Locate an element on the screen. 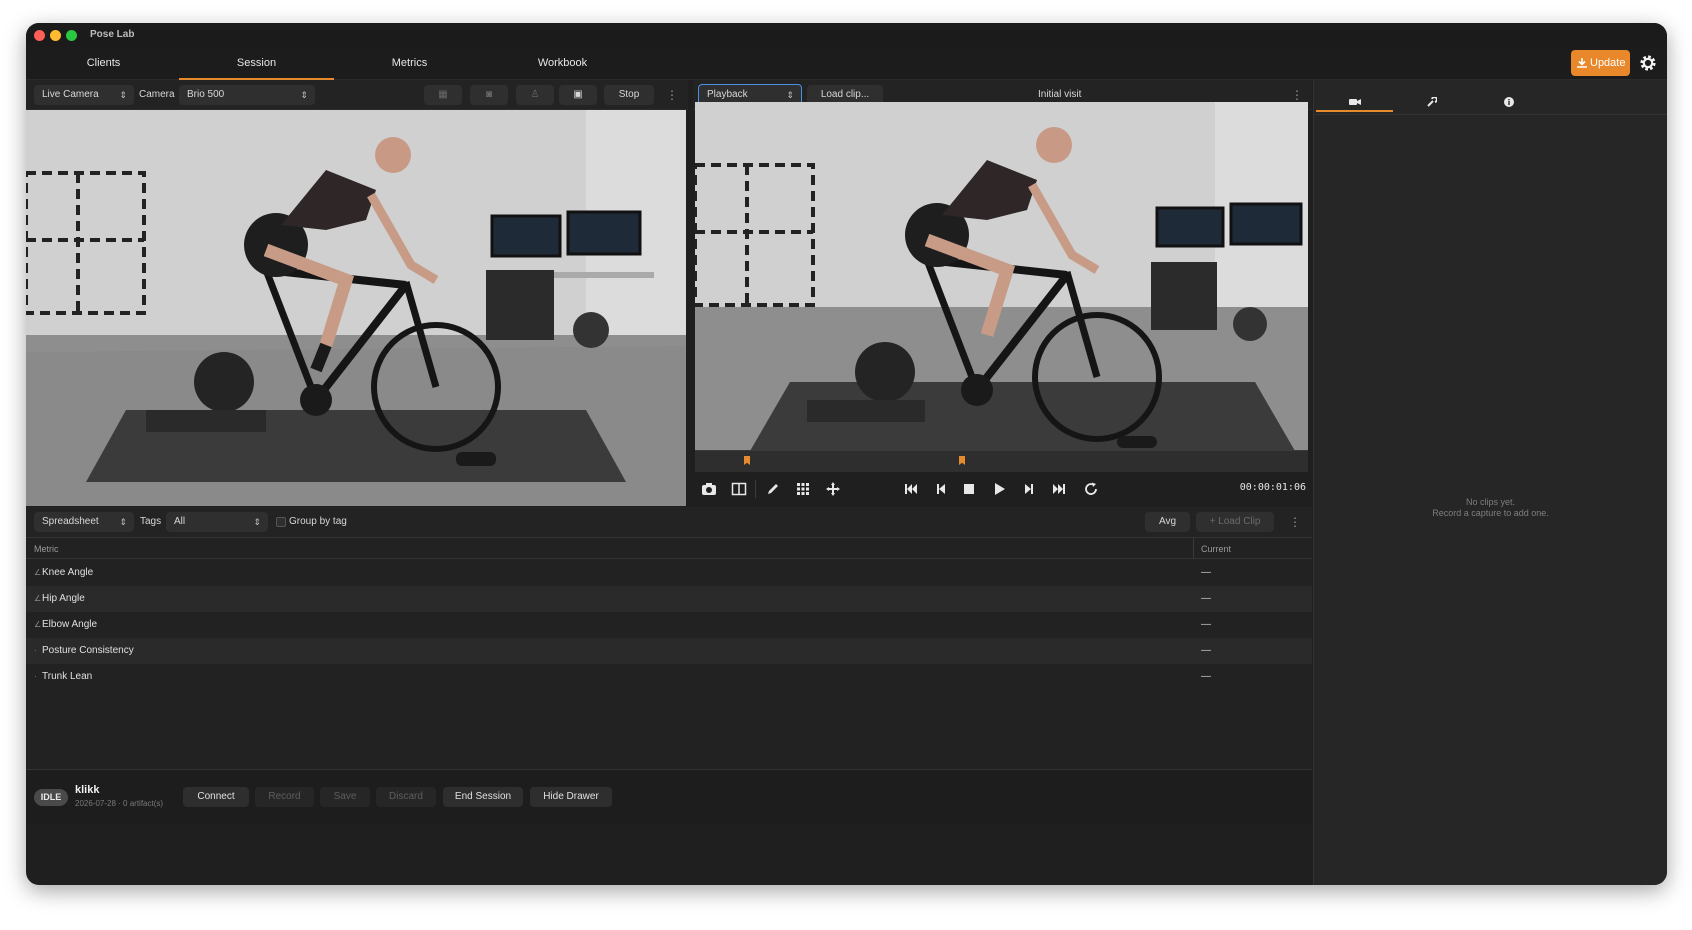 This screenshot has height=930, width=1692. view-select: Spreadsheet ⇕ is located at coordinates (84, 522).